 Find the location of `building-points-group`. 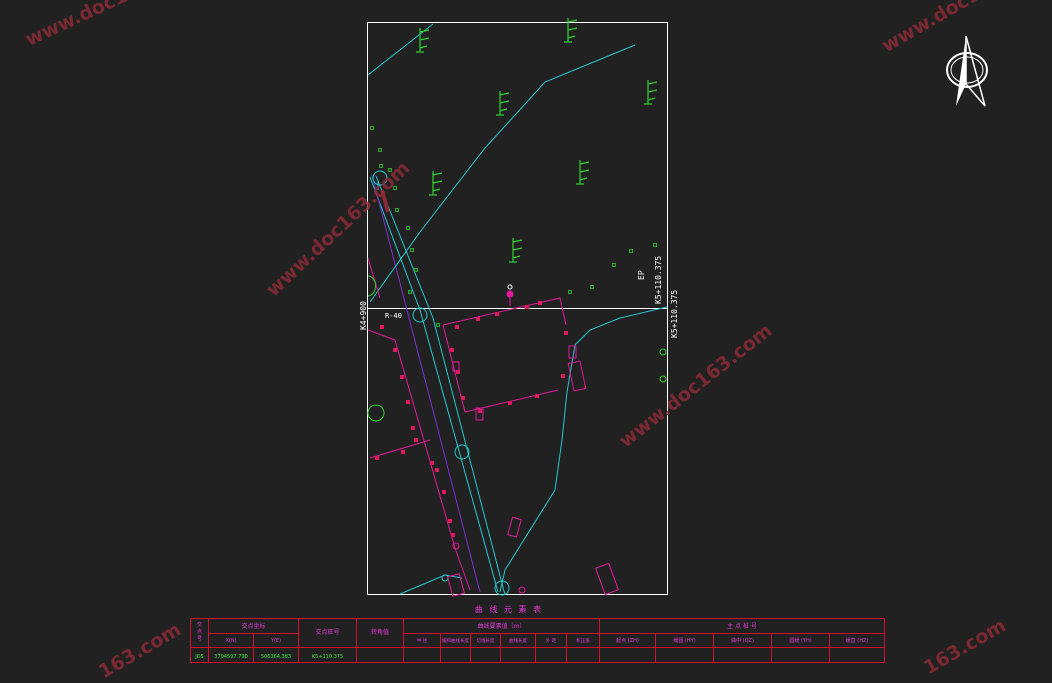

building-points-group is located at coordinates (471, 419).